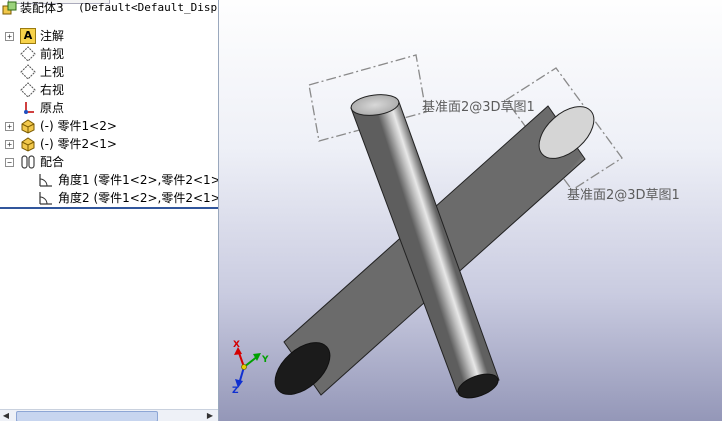 This screenshot has width=722, height=421. Describe the element at coordinates (235, 391) in the screenshot. I see `triad-z-label: Z` at that location.